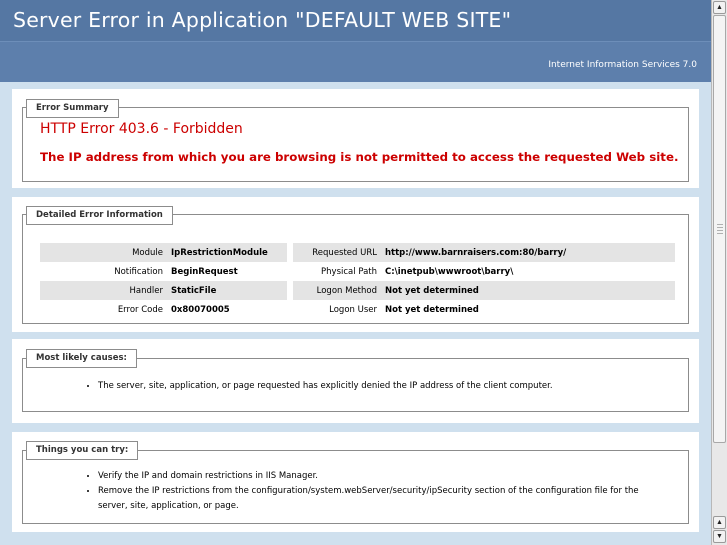  What do you see at coordinates (349, 271) in the screenshot?
I see `detail-label: Physical Path` at bounding box center [349, 271].